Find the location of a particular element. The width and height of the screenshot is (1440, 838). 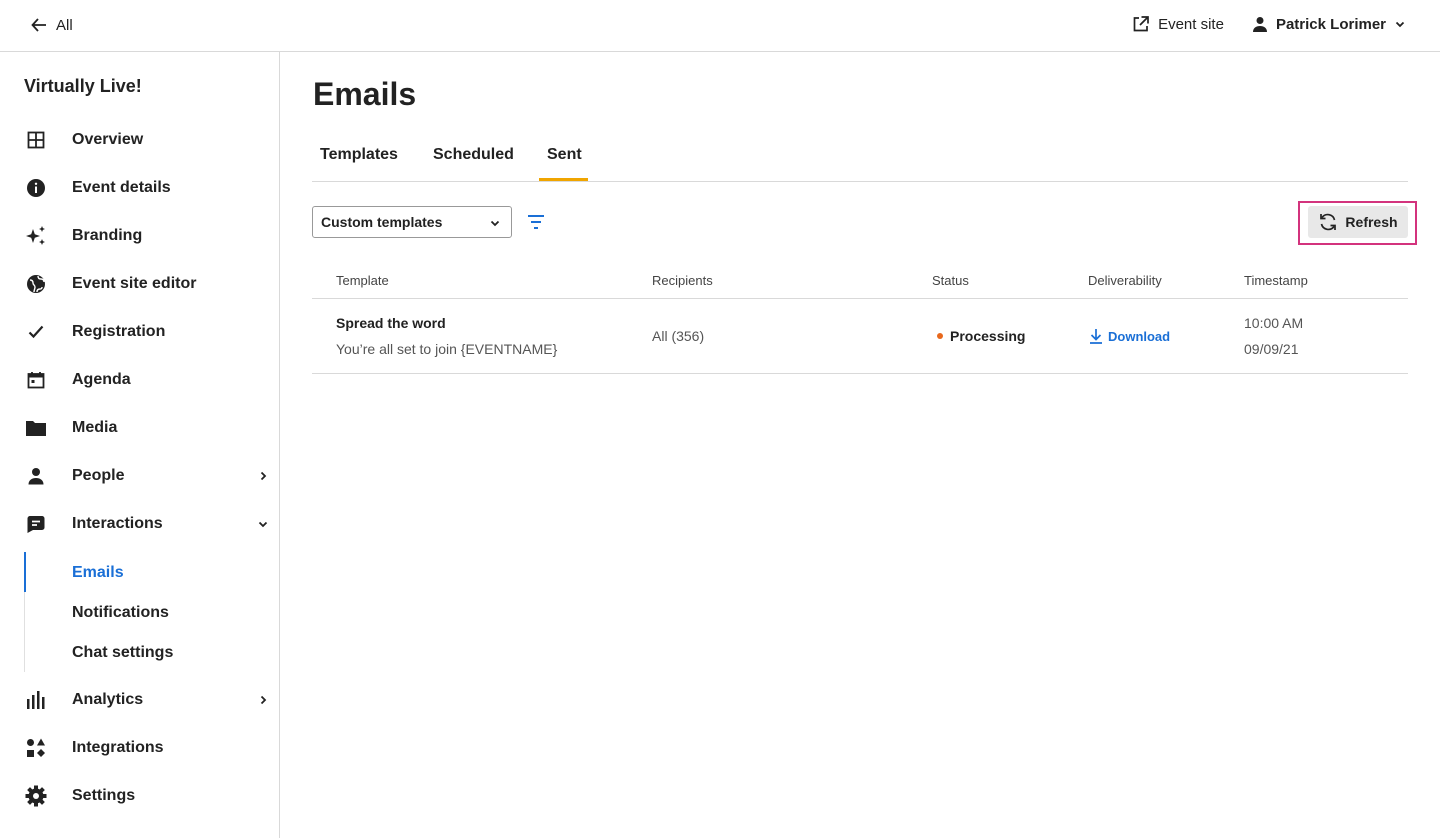

status-label: Processing is located at coordinates (988, 336).